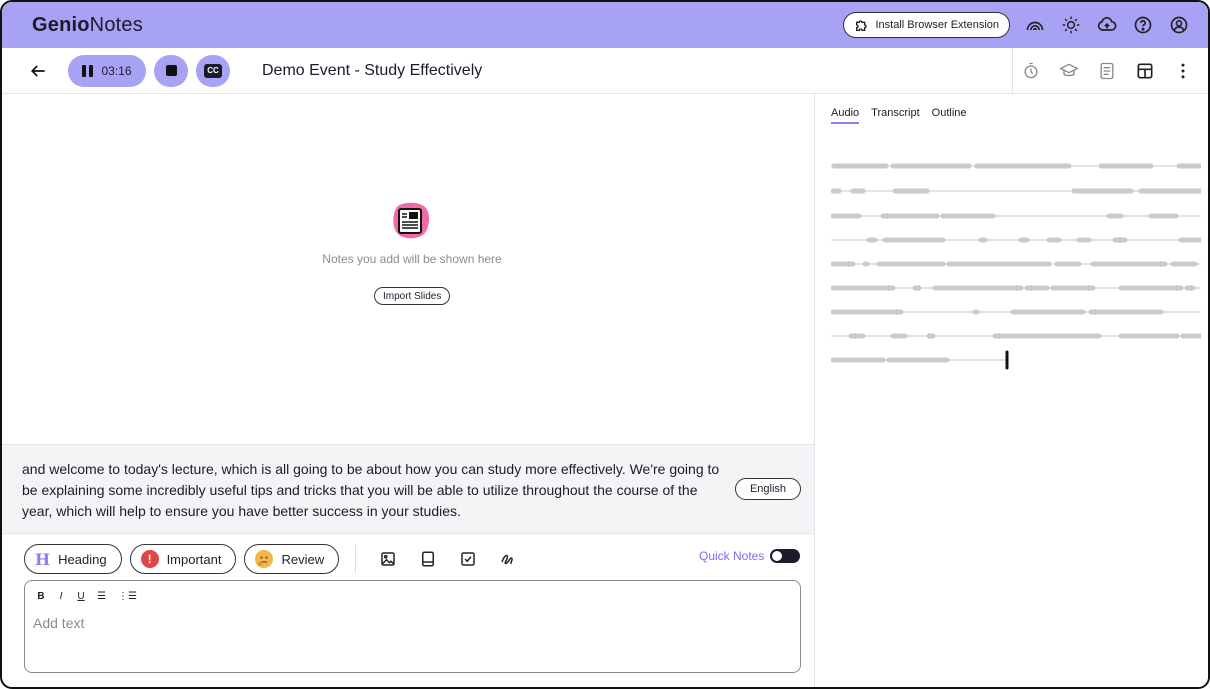 The height and width of the screenshot is (689, 1210). Describe the element at coordinates (1143, 25) in the screenshot. I see `help-icon` at that location.